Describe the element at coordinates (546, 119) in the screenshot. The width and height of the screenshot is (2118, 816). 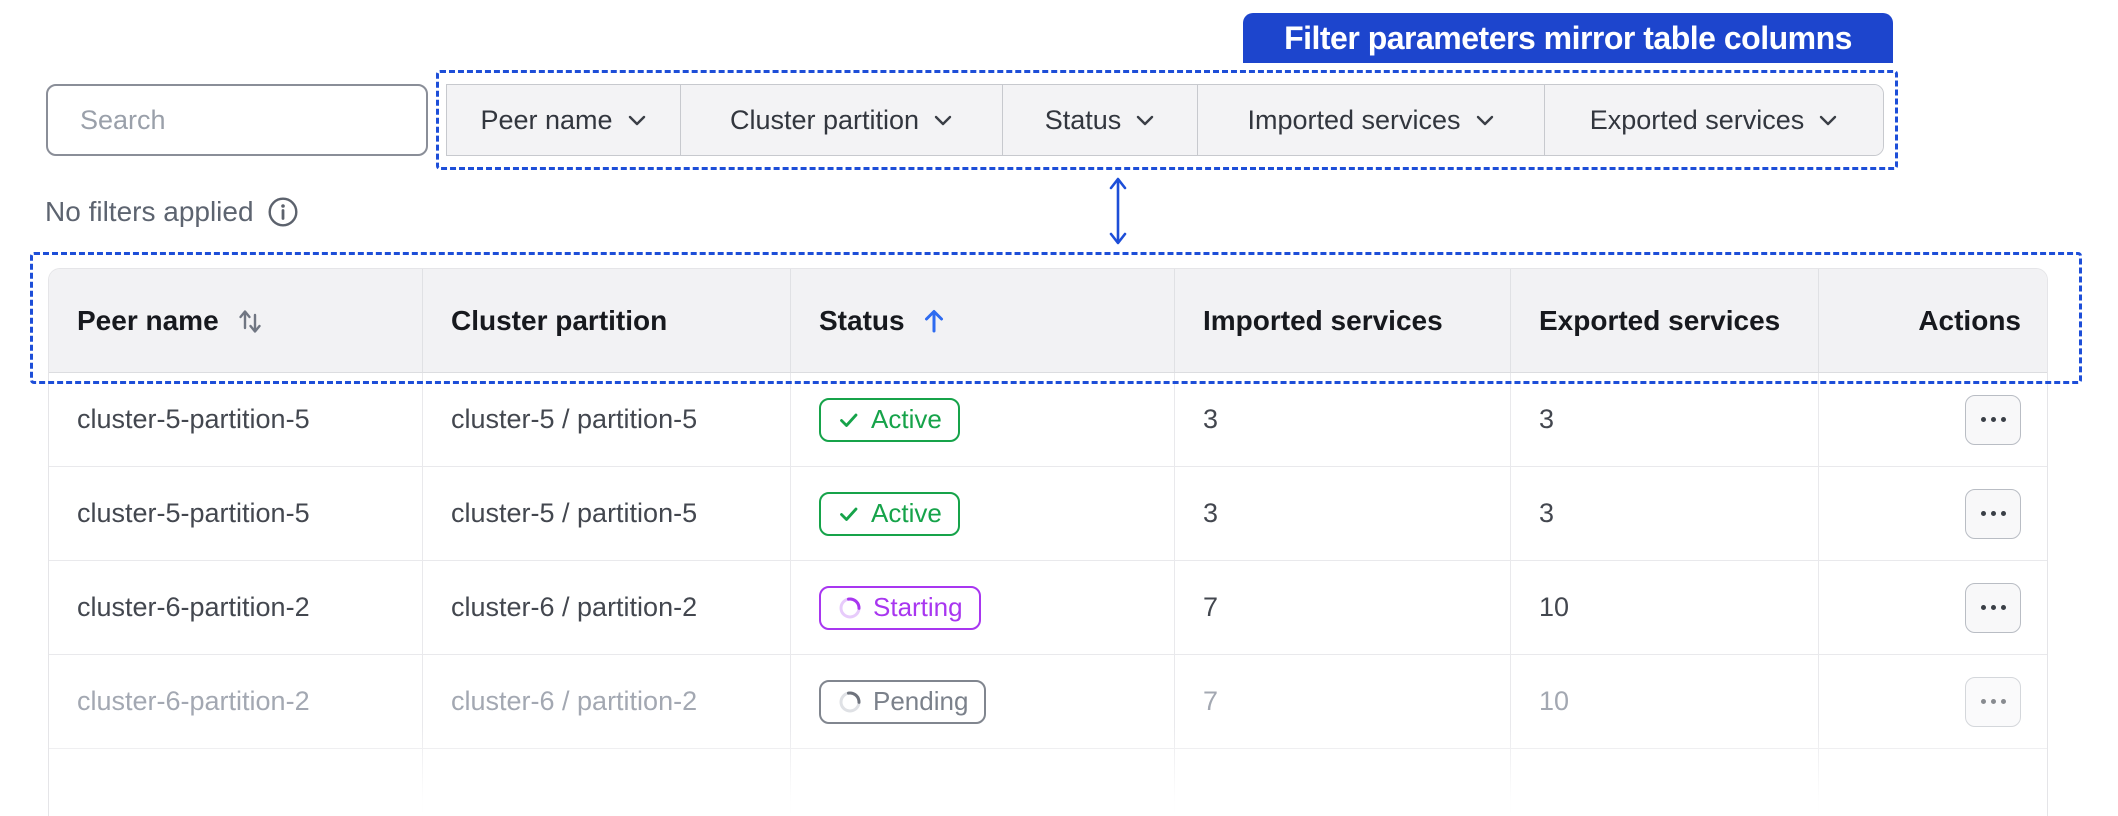
I see `filter-peer-name-label: Peer name` at that location.